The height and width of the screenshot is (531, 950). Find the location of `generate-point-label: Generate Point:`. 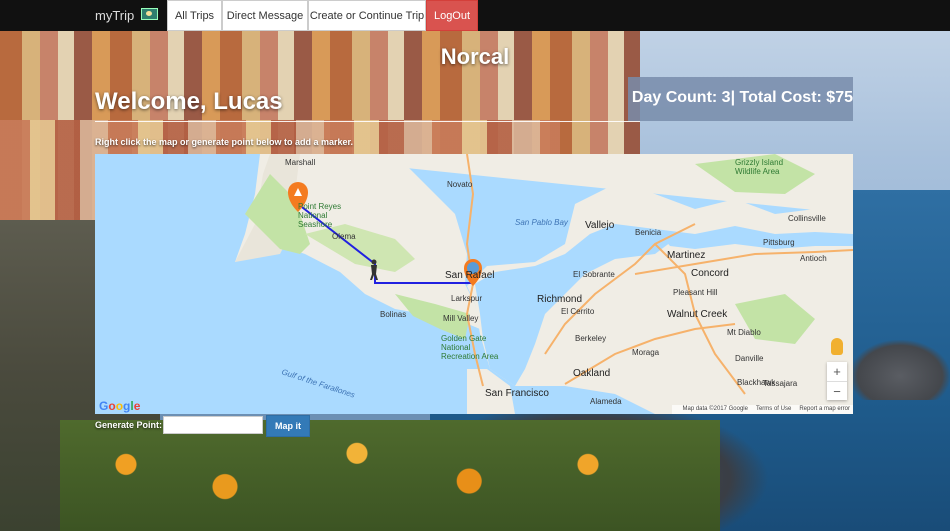

generate-point-label: Generate Point: is located at coordinates (129, 425).